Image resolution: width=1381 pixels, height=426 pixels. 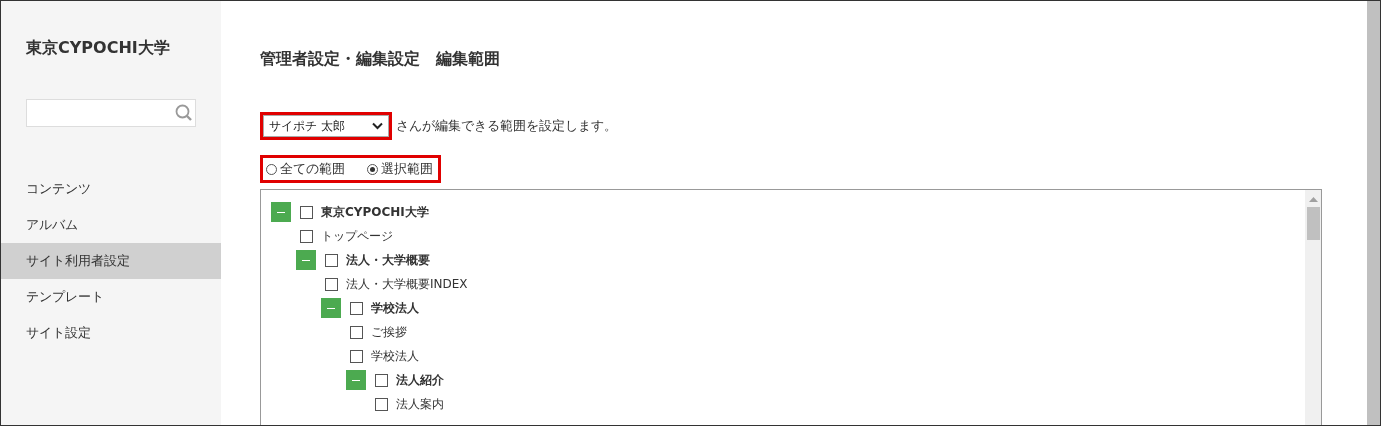 What do you see at coordinates (357, 236) in the screenshot?
I see `tree-item-label: トップページ` at bounding box center [357, 236].